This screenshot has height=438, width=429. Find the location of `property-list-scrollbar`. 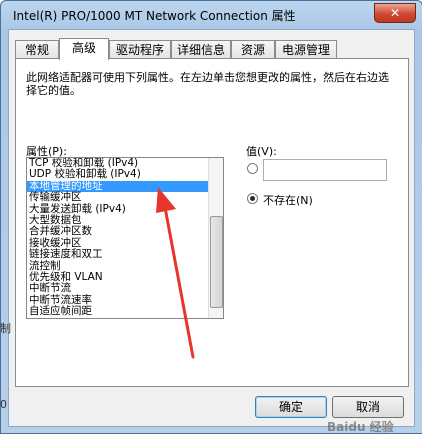

property-list-scrollbar is located at coordinates (215, 238).